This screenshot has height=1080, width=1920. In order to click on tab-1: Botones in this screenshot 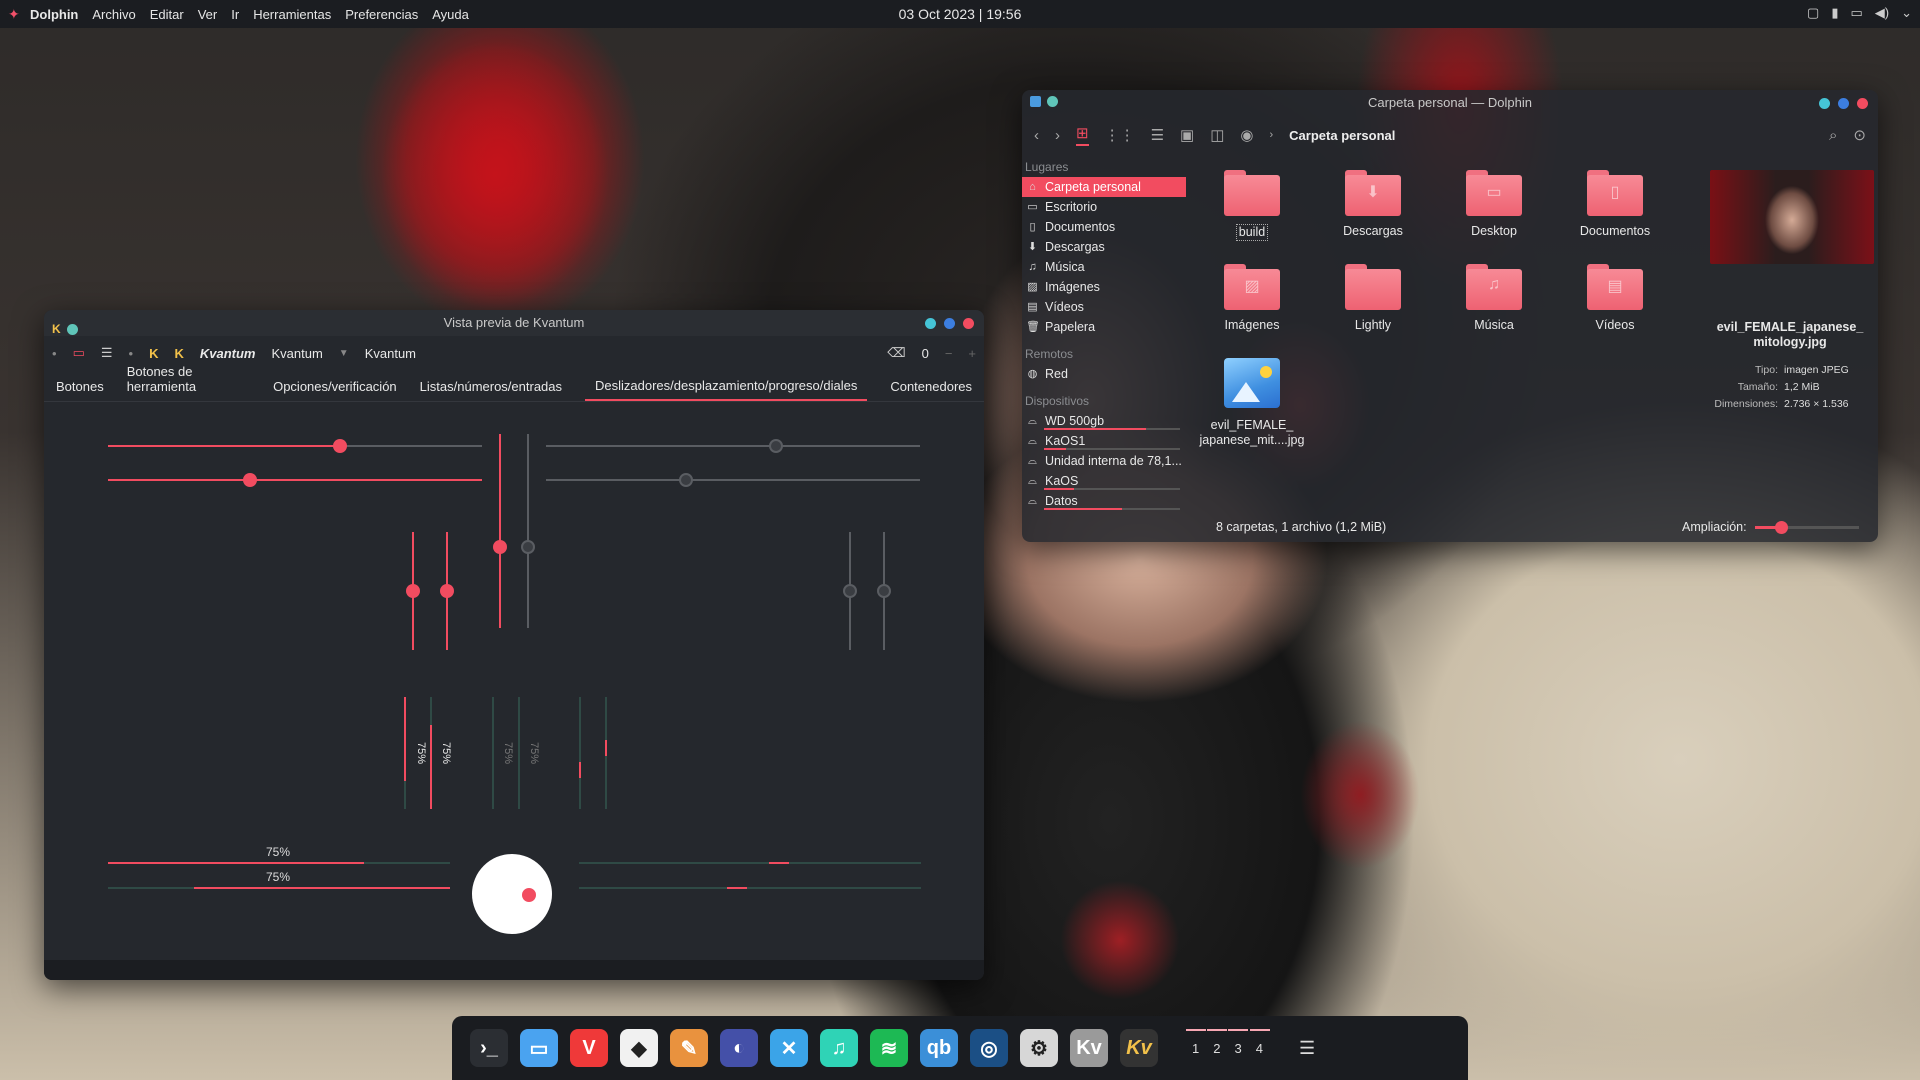, I will do `click(80, 390)`.